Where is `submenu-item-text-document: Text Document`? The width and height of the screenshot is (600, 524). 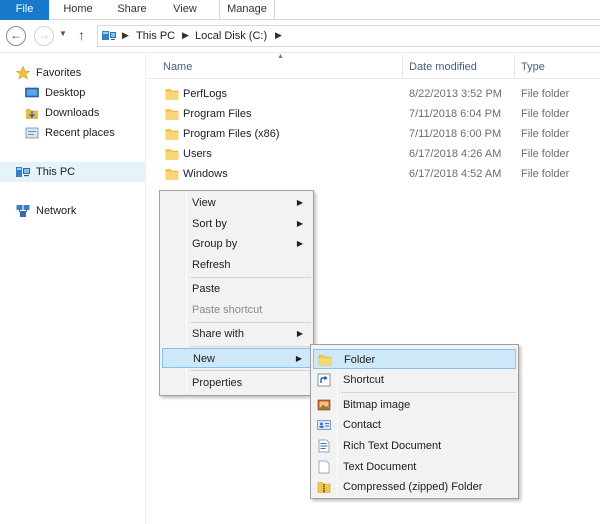
submenu-item-text-document: Text Document is located at coordinates (414, 467).